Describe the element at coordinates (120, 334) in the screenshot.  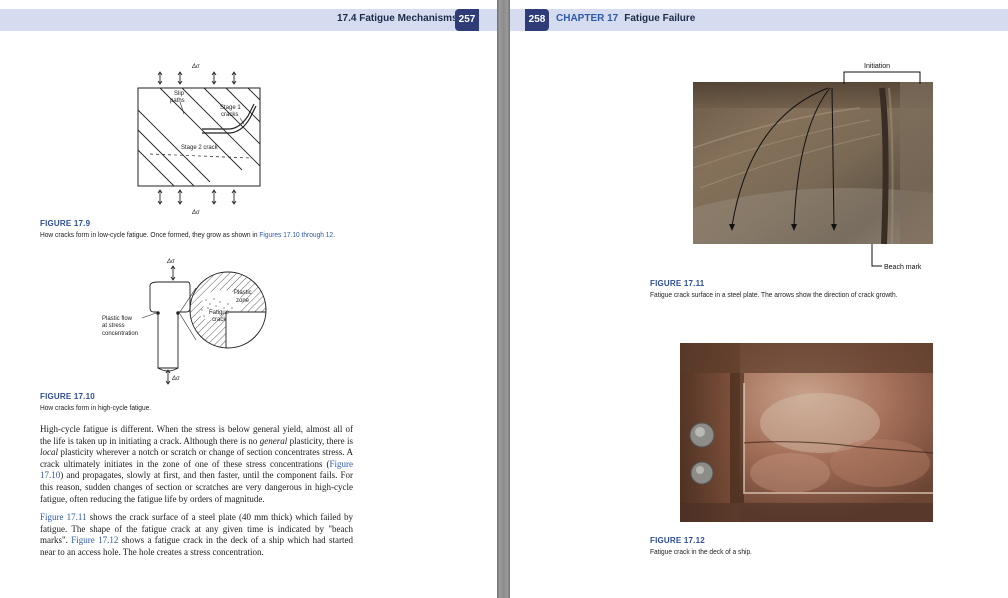
I see `fig10-plastic-flow-3: concentration` at that location.